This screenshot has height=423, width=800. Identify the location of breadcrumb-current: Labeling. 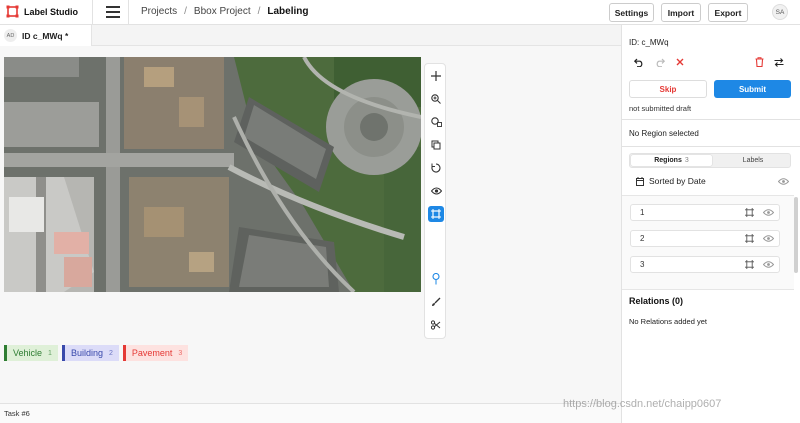
(288, 11).